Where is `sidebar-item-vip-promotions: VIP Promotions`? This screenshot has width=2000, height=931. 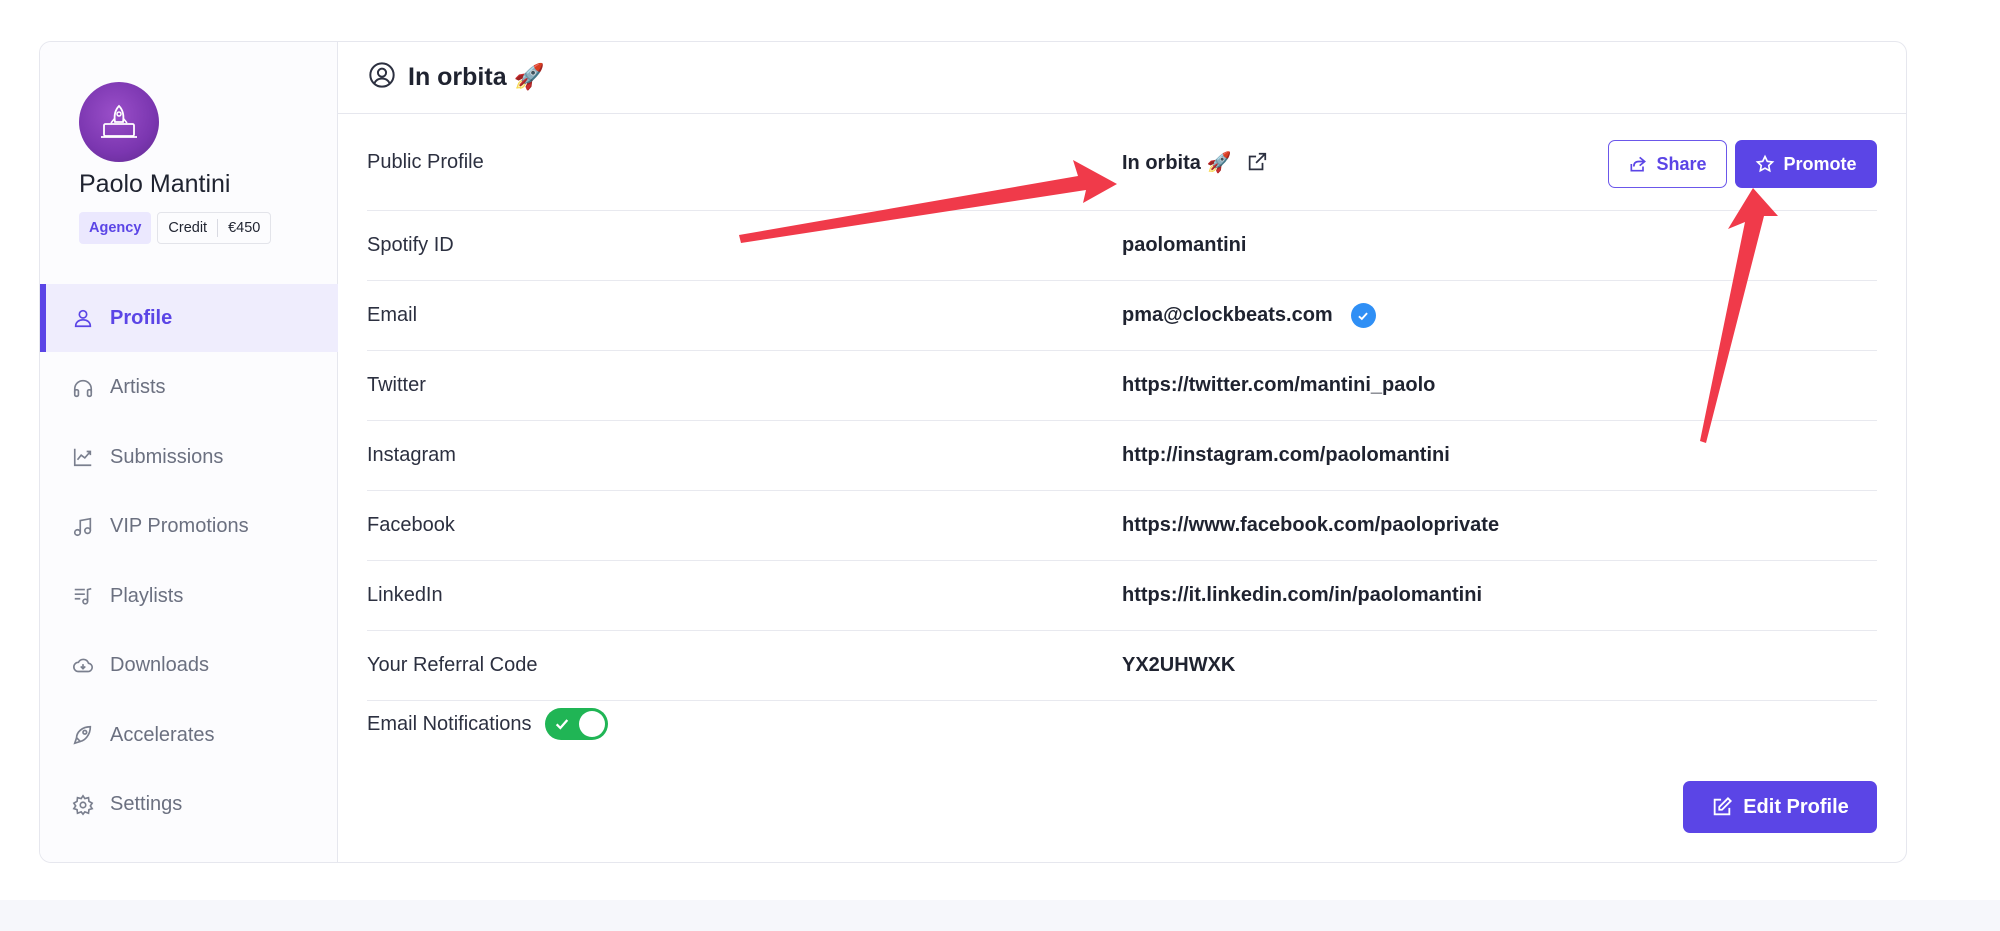
sidebar-item-vip-promotions: VIP Promotions is located at coordinates (189, 527).